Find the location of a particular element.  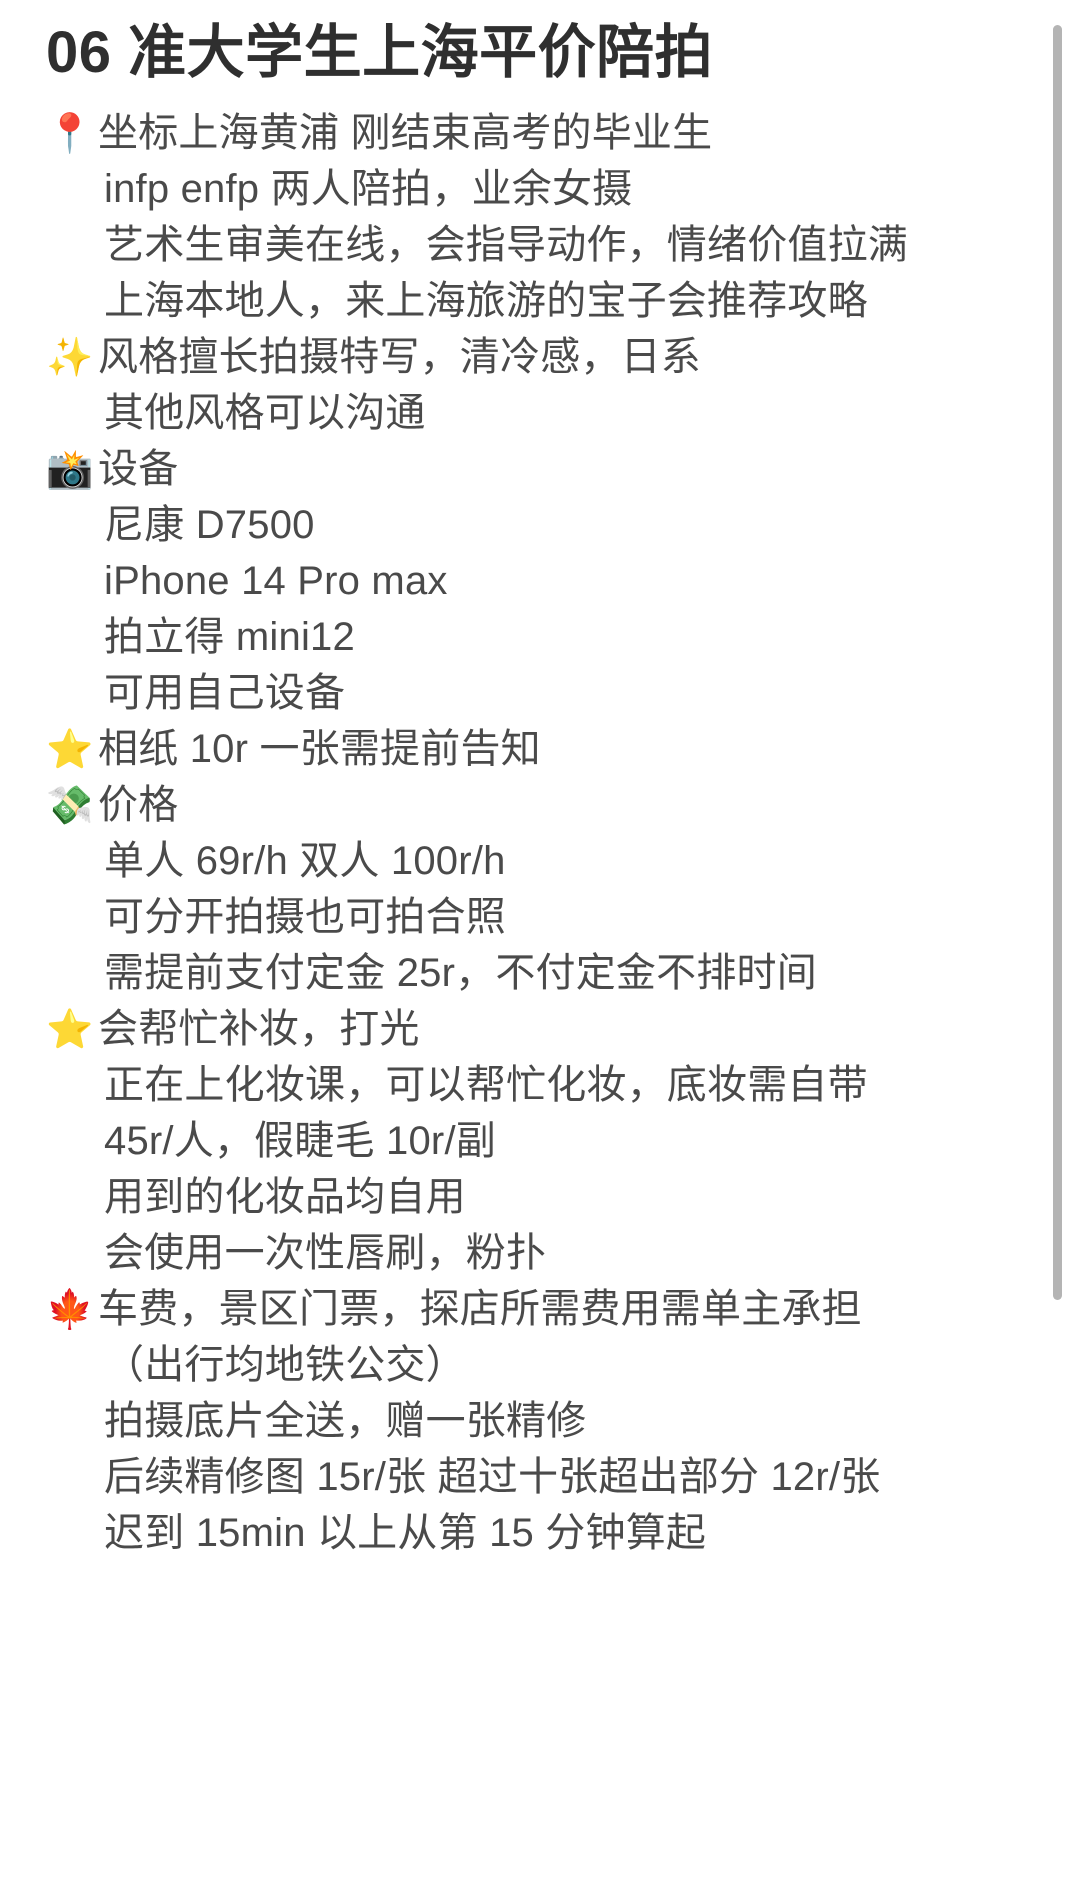

note-line-text: 价格 is located at coordinates (138, 804).